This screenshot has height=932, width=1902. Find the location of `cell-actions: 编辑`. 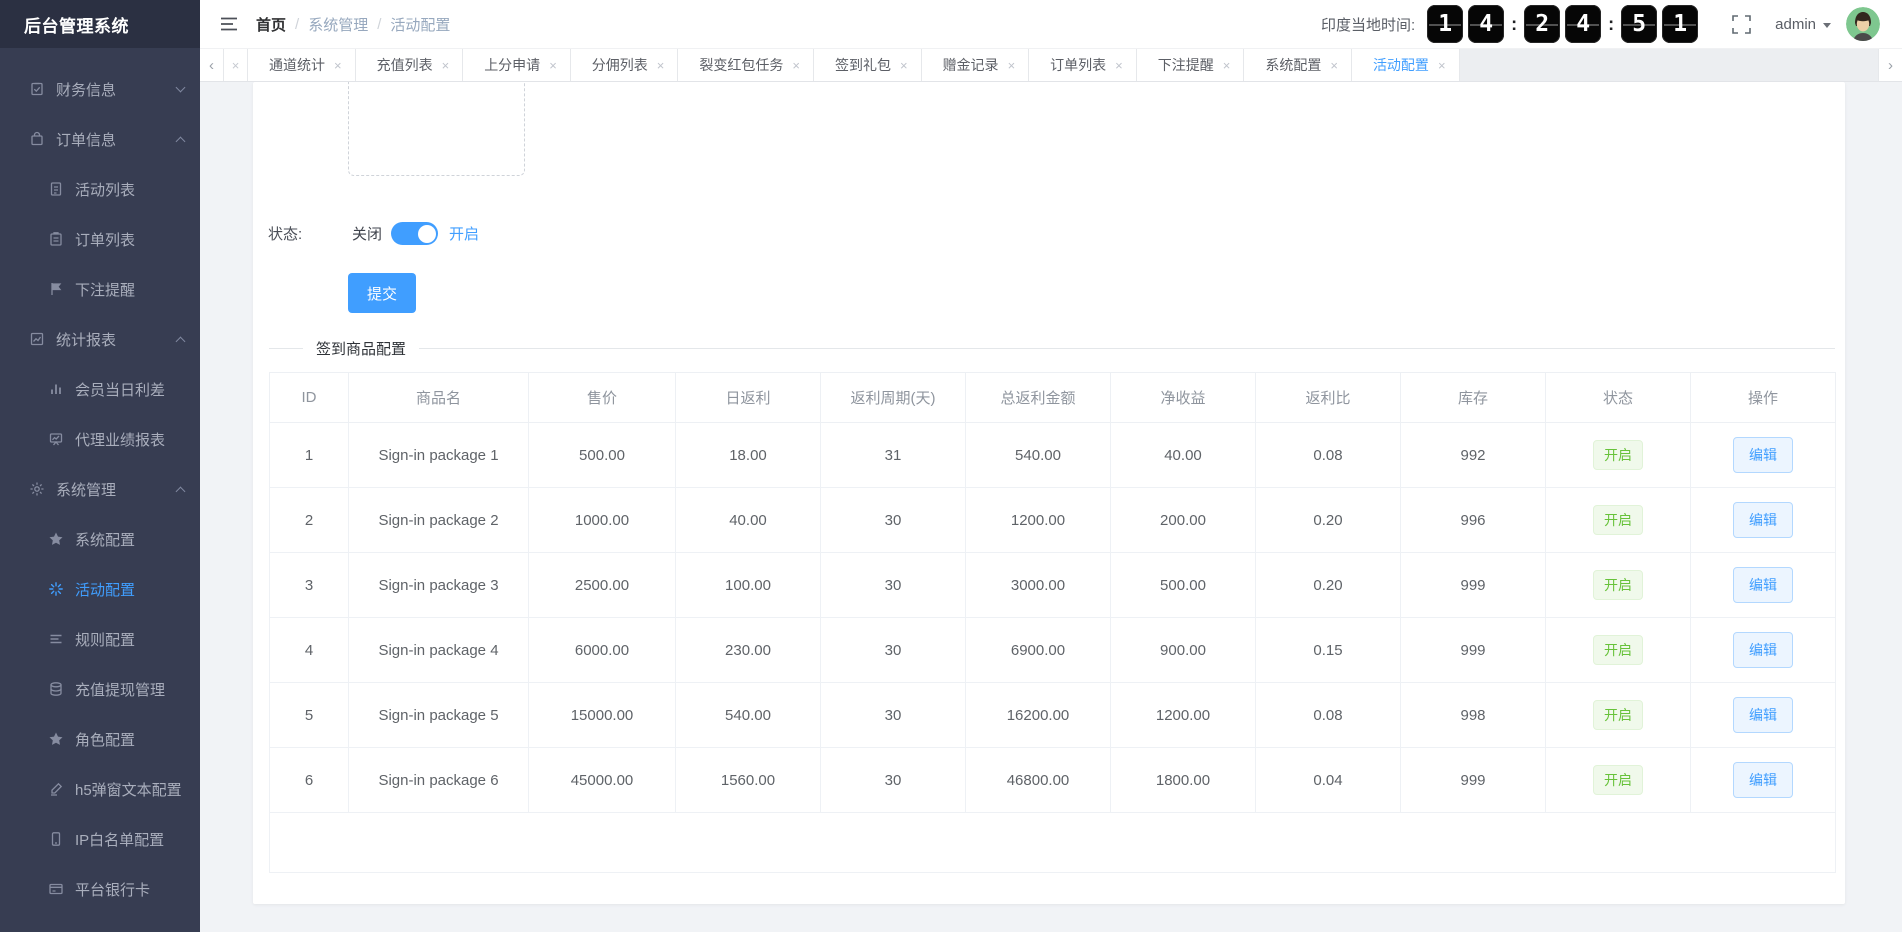

cell-actions: 编辑 is located at coordinates (1763, 455).